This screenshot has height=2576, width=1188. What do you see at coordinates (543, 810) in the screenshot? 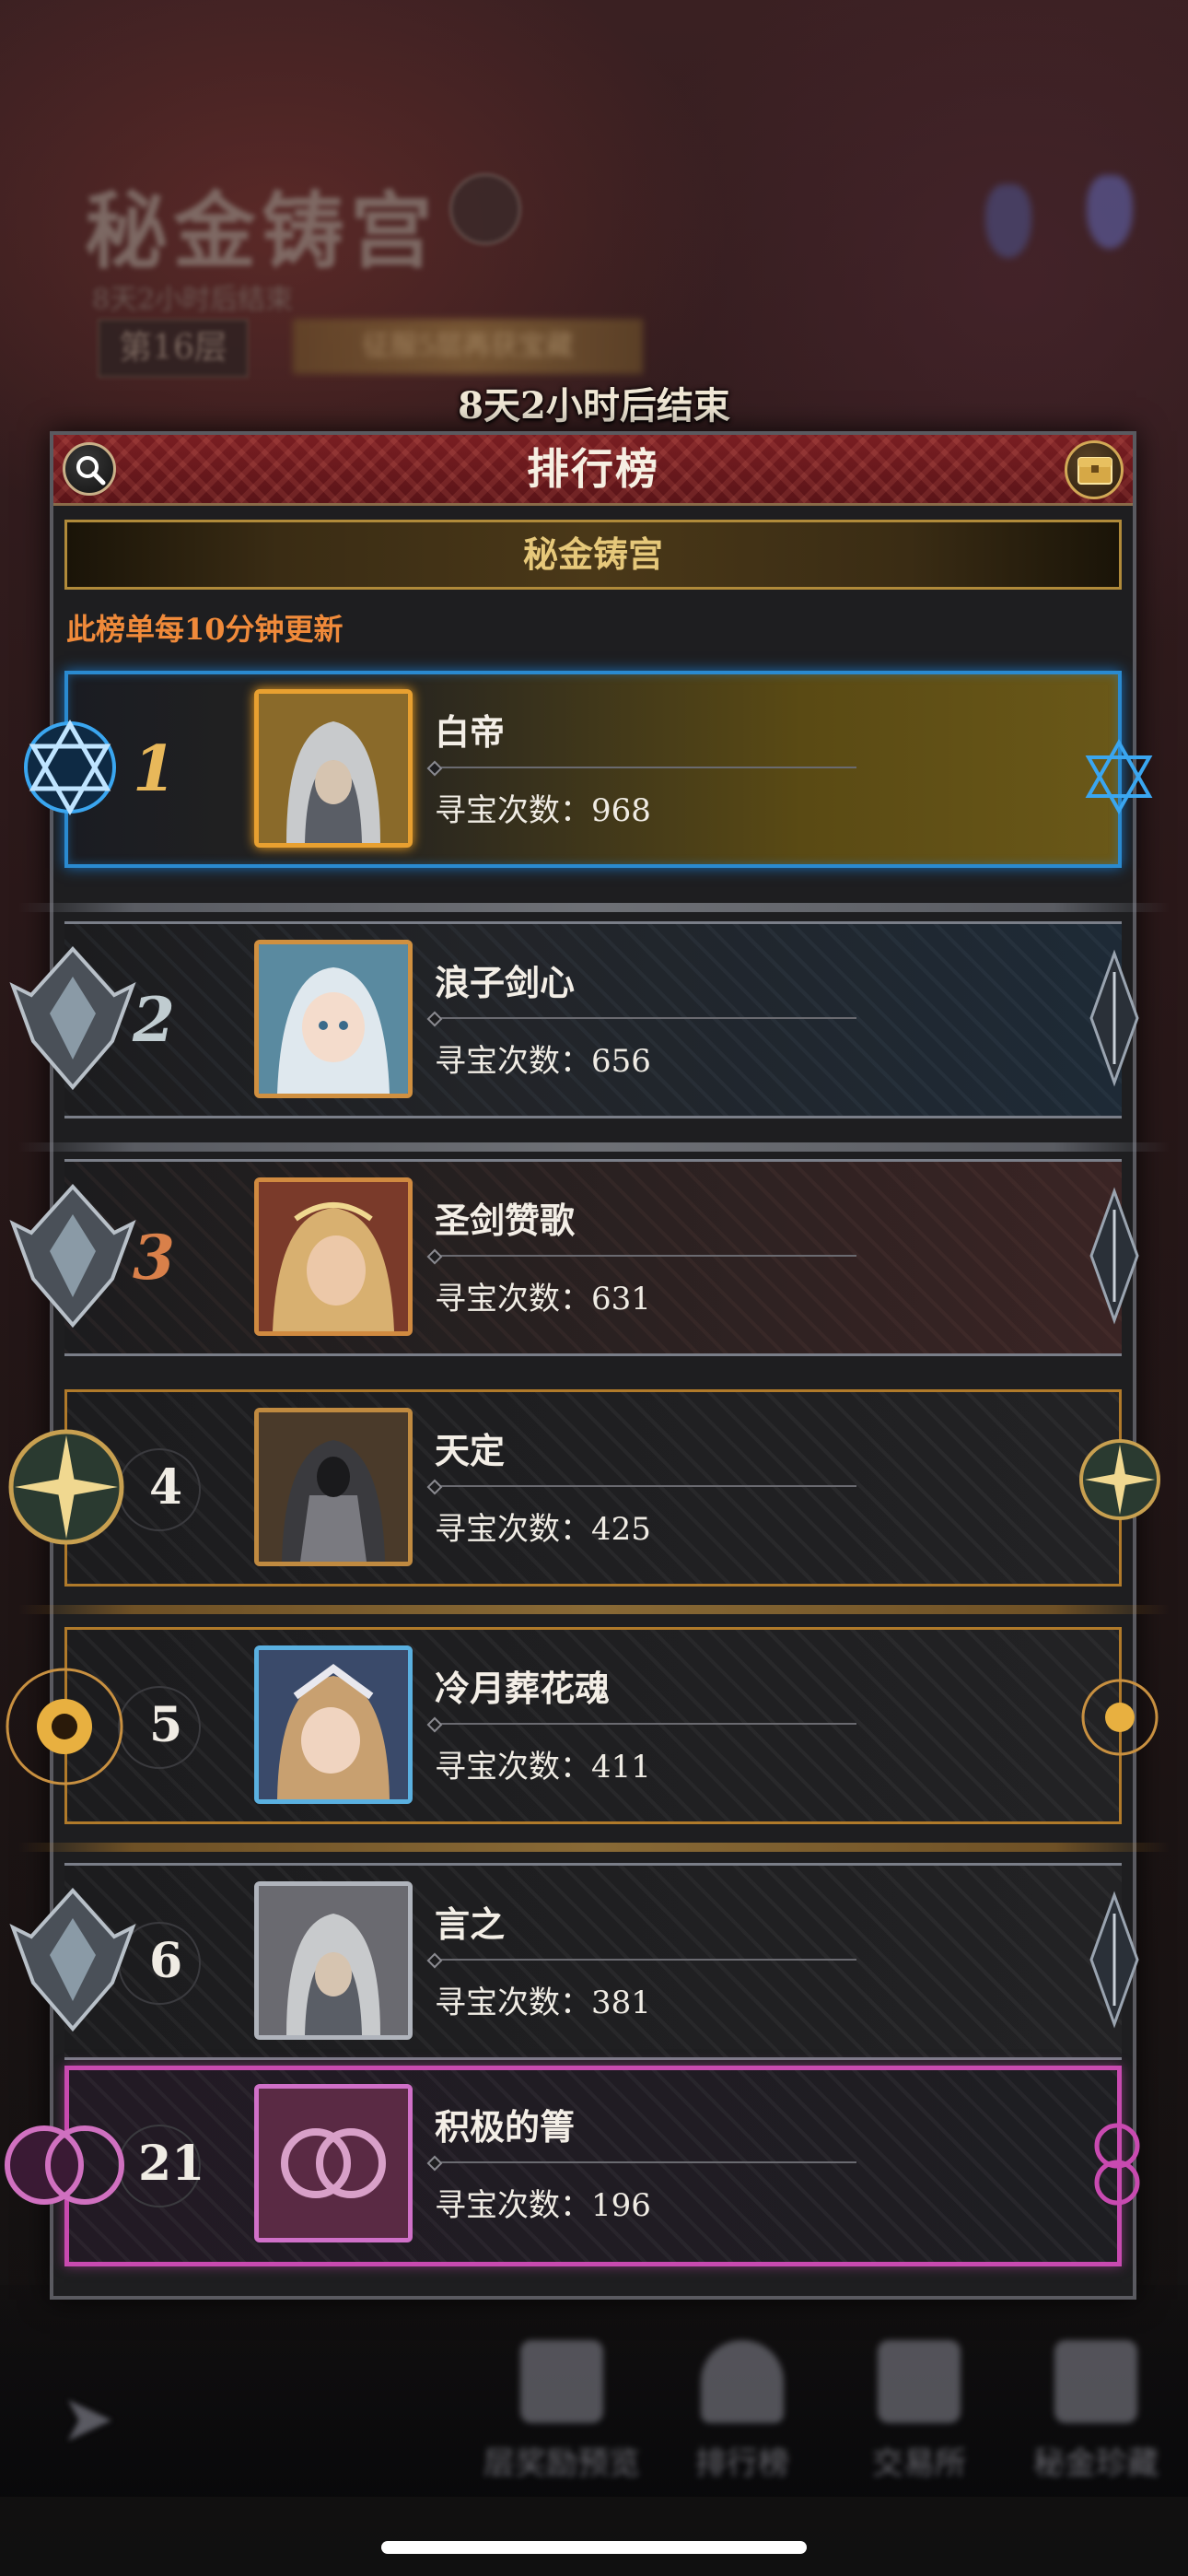
I see `treasure-hunt-count: 寻宝次数：968` at bounding box center [543, 810].